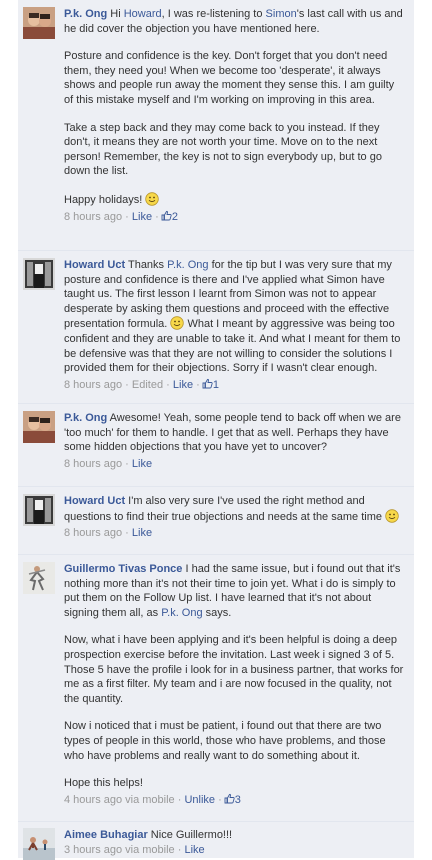 The image size is (432, 860). I want to click on mention-link: Simon, so click(281, 14).